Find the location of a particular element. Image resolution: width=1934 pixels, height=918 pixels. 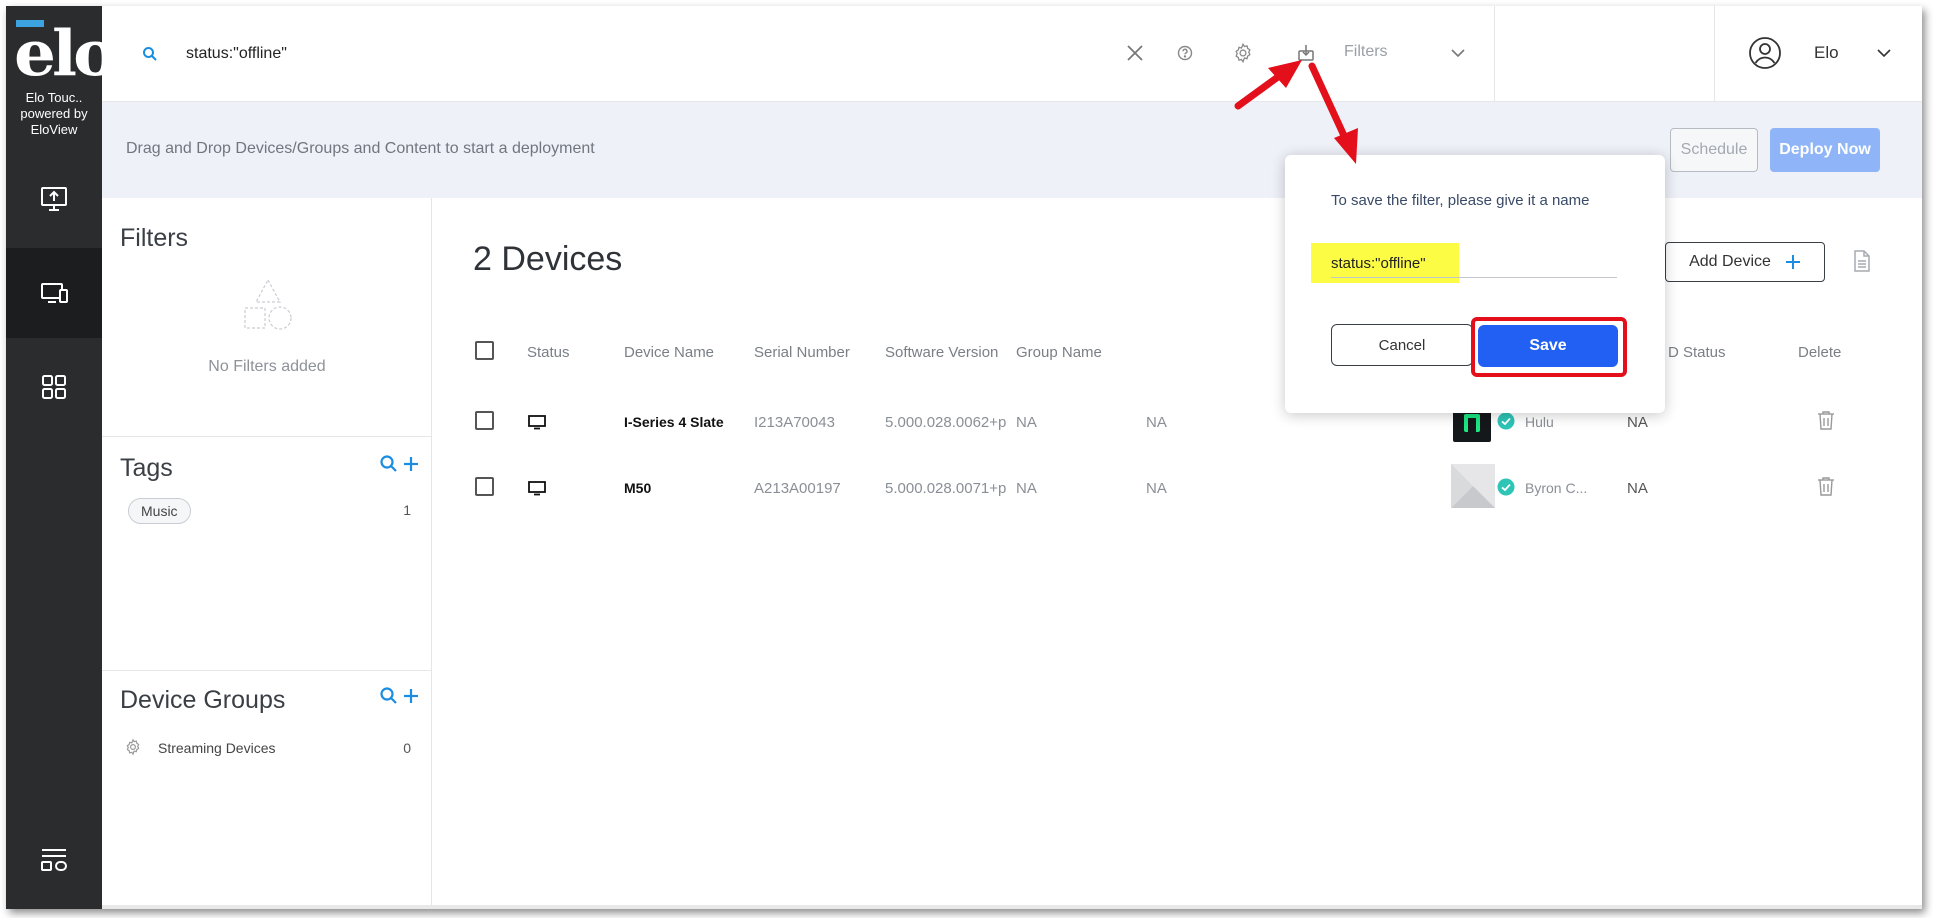

add-tag-icon is located at coordinates (411, 464).